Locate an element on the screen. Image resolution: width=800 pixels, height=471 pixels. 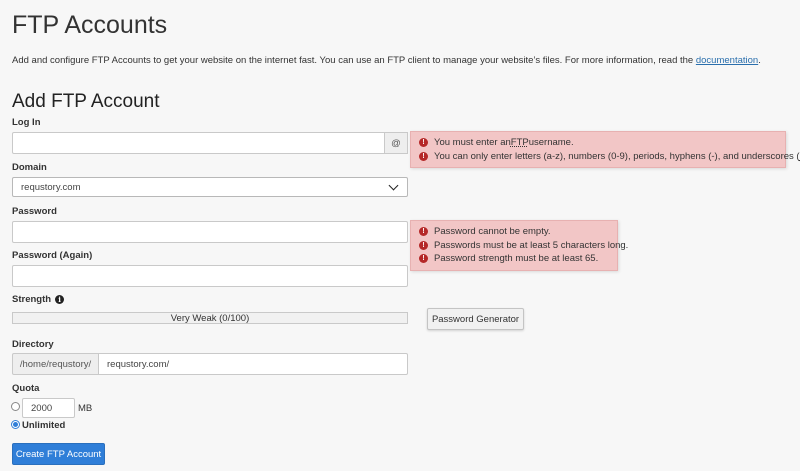
login-input is located at coordinates (198, 143).